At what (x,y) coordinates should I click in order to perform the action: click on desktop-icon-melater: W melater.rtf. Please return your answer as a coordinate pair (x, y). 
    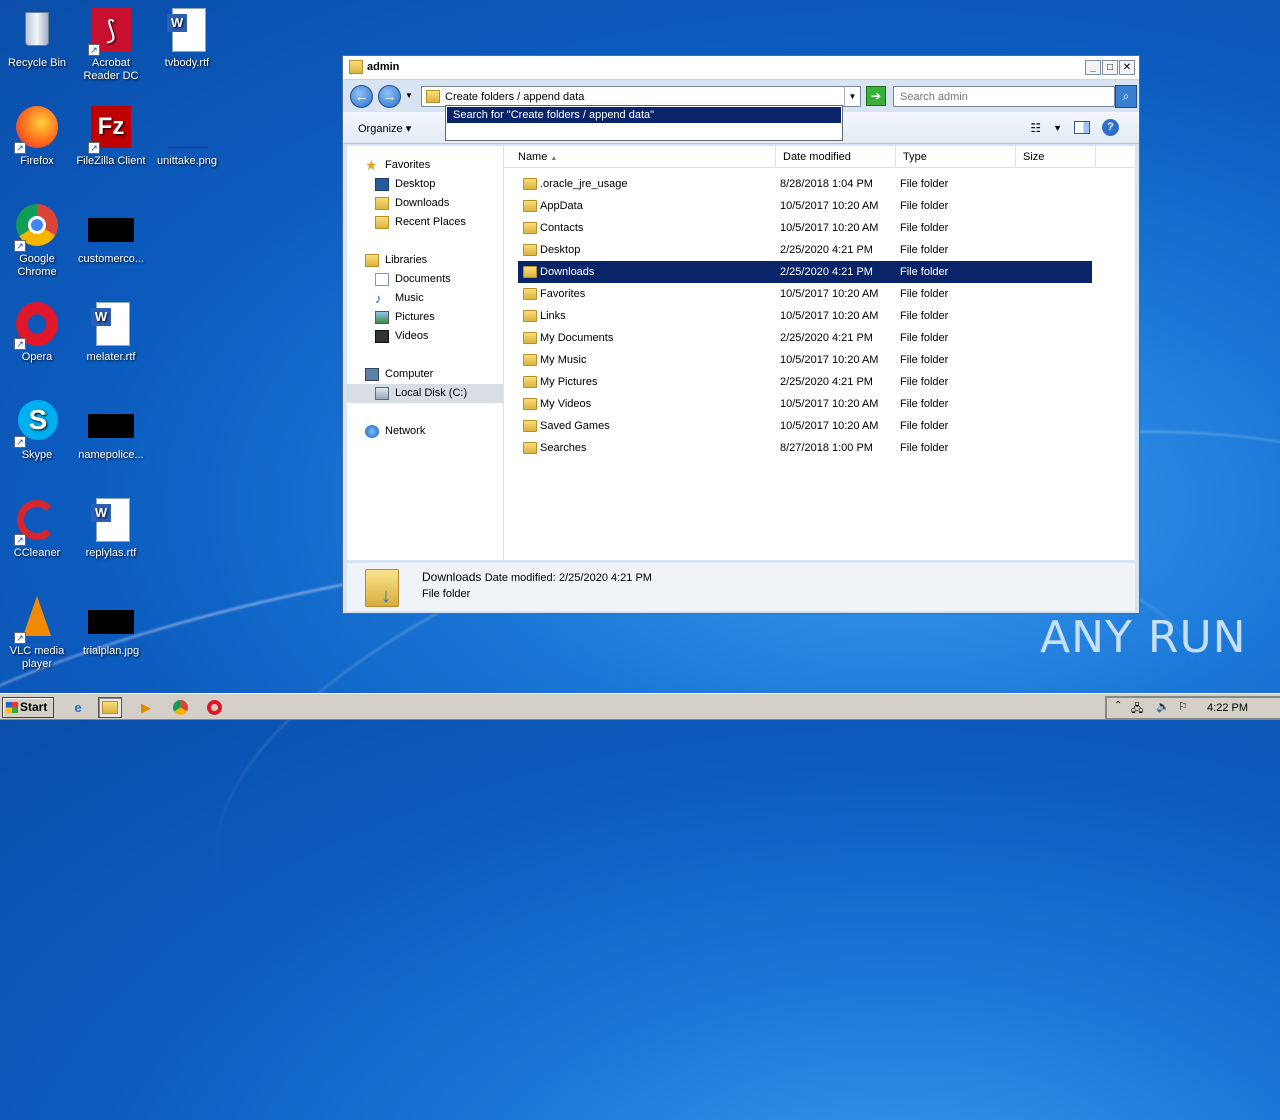
    Looking at the image, I should click on (111, 333).